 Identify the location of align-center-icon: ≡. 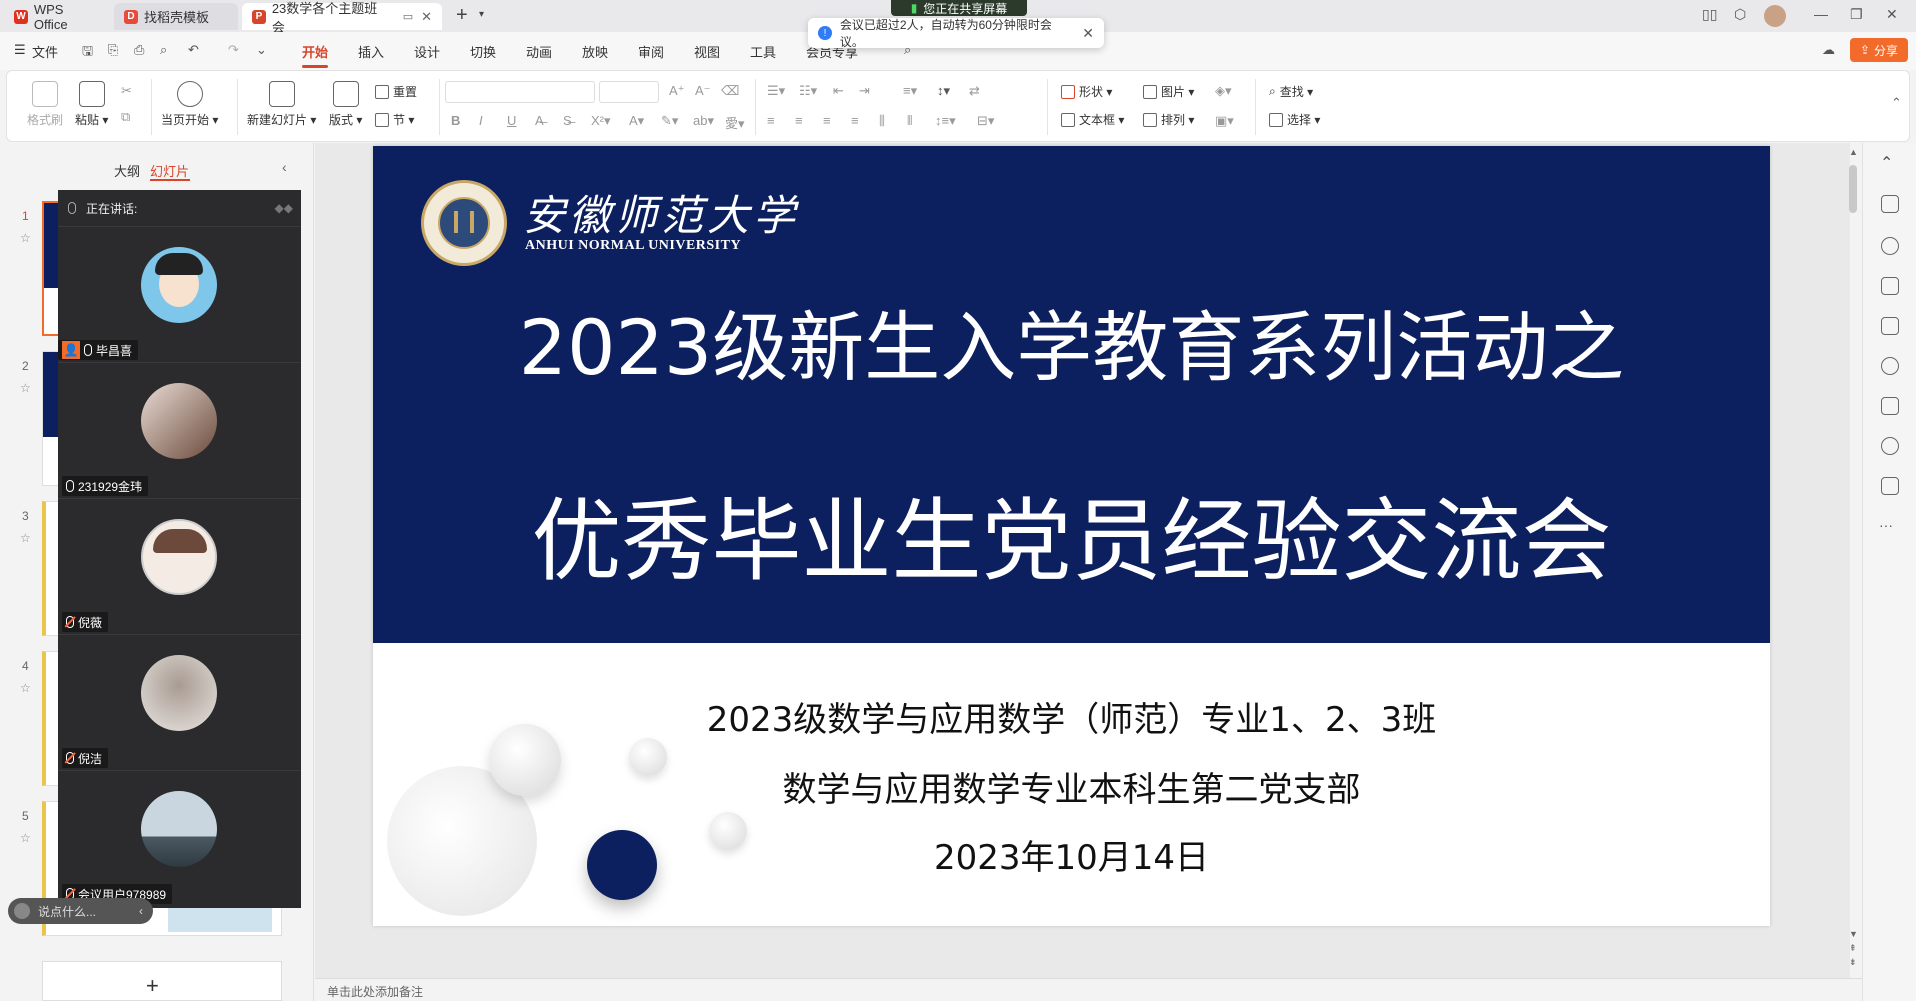
(799, 120).